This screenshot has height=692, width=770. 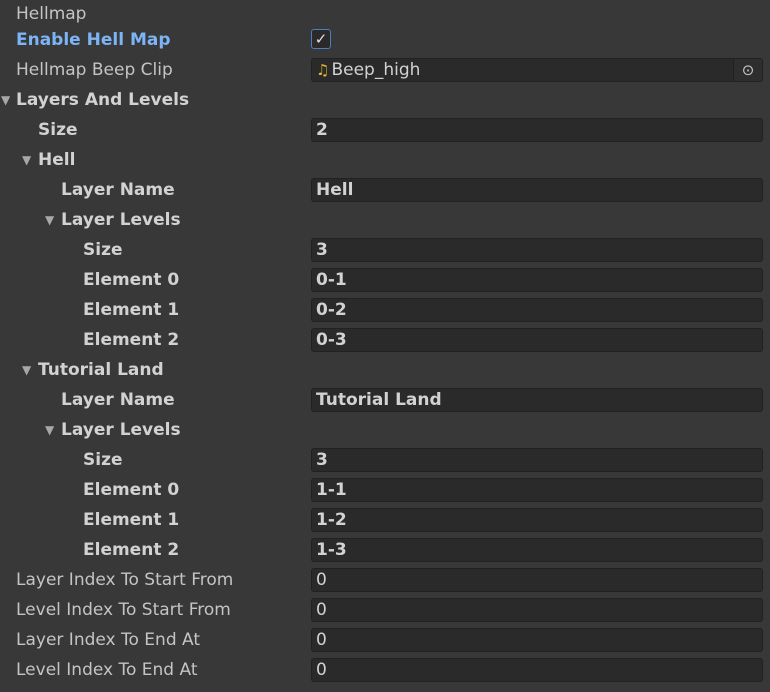 I want to click on level-element-row: Element 2 0-3, so click(x=385, y=341).